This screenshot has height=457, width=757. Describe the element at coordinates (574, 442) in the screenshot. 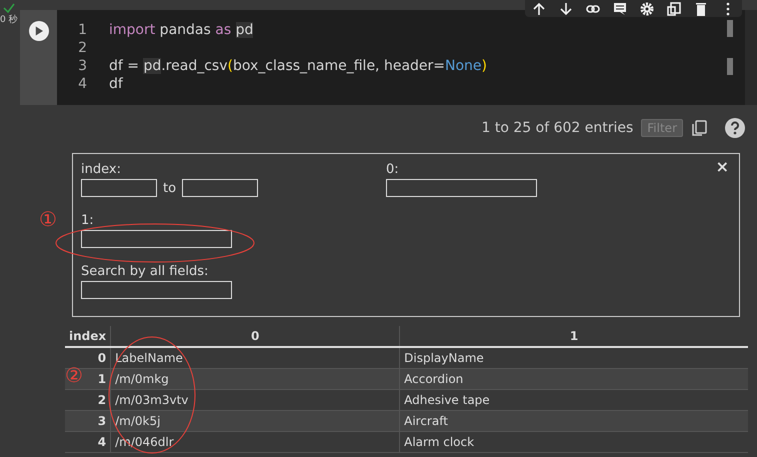

I see `table-cell: Alarm clock` at that location.